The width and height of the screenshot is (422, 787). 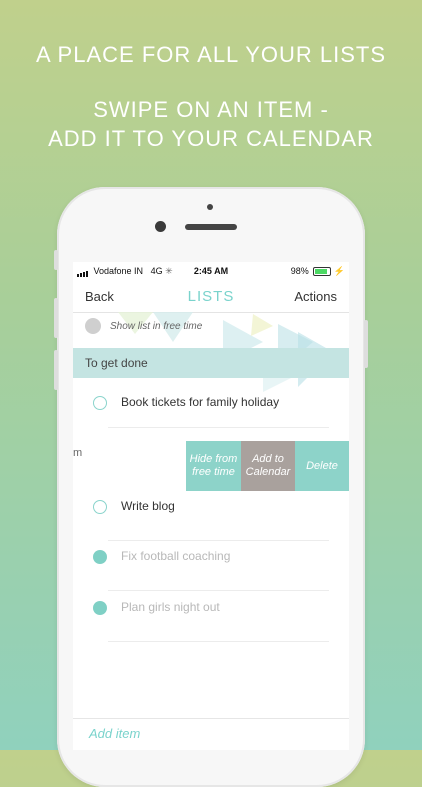 What do you see at coordinates (213, 466) in the screenshot?
I see `hide-from-free-time-button: Hide from free time` at bounding box center [213, 466].